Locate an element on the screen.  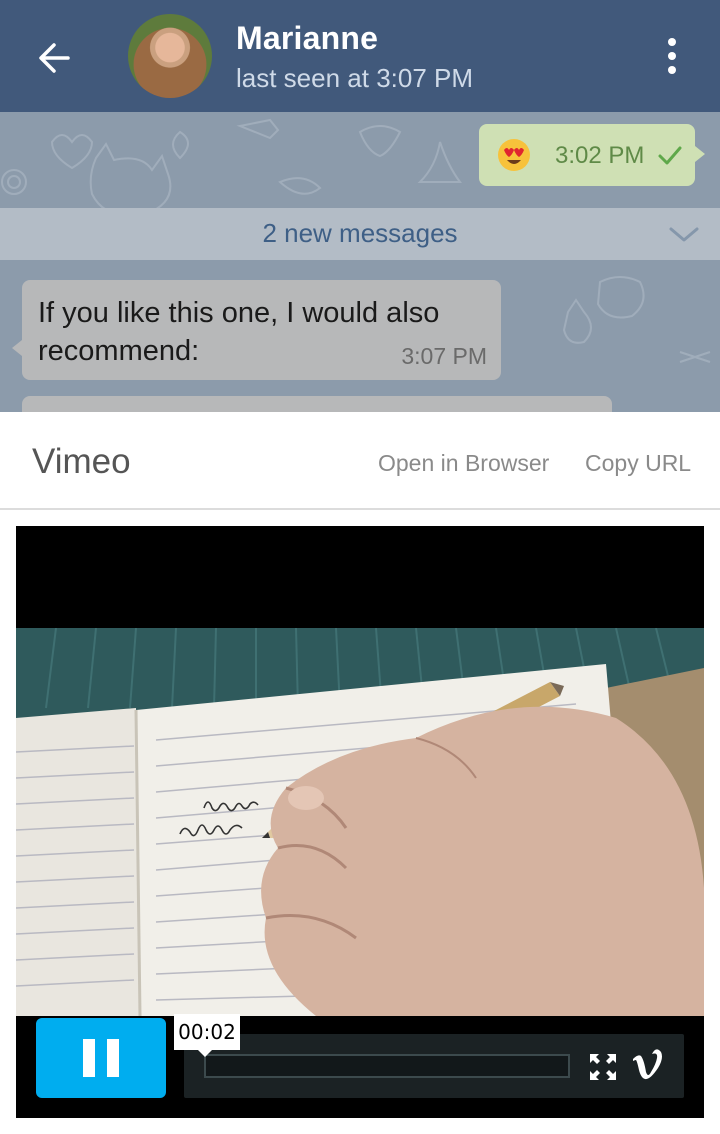
progress-bar is located at coordinates (387, 1066).